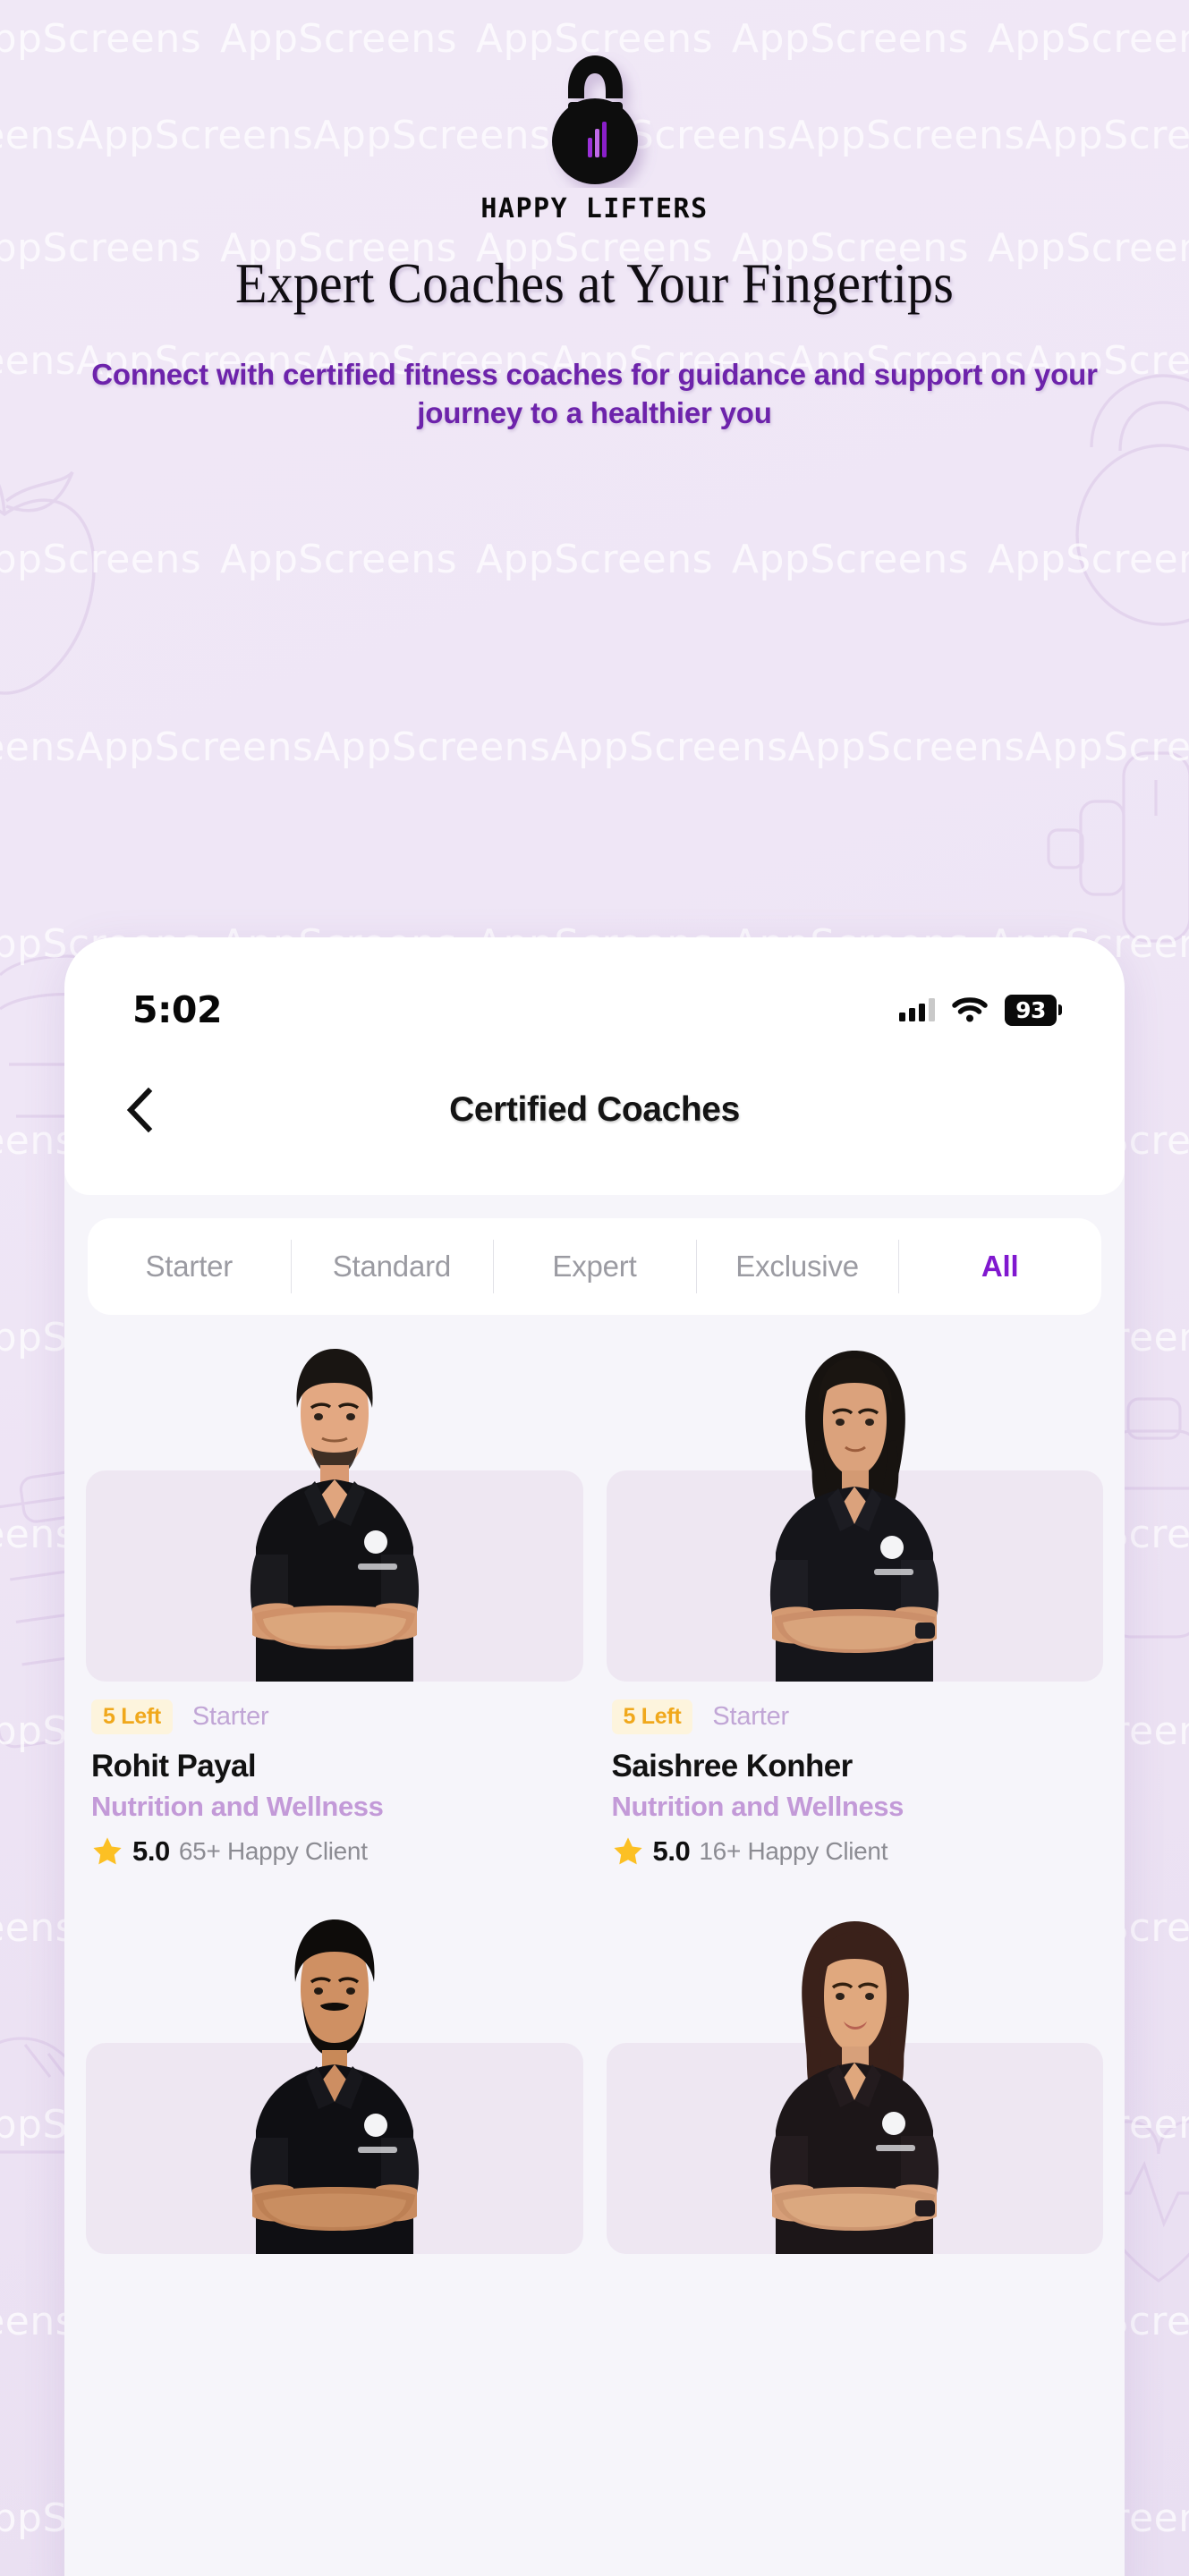 The width and height of the screenshot is (1189, 2576). I want to click on cellular-signal-icon, so click(917, 1009).